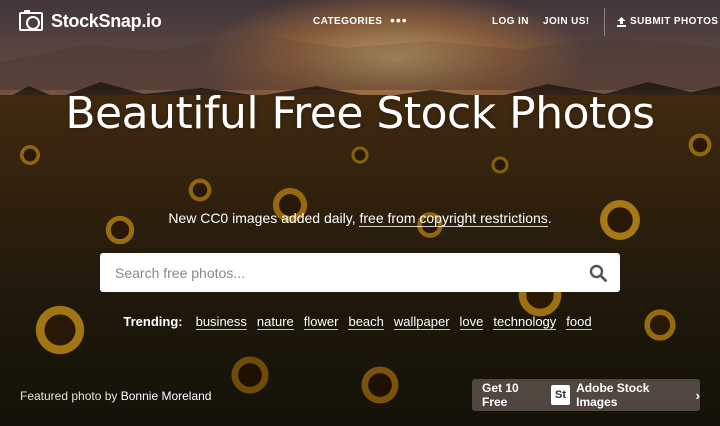  Describe the element at coordinates (598, 272) in the screenshot. I see `search-icon` at that location.